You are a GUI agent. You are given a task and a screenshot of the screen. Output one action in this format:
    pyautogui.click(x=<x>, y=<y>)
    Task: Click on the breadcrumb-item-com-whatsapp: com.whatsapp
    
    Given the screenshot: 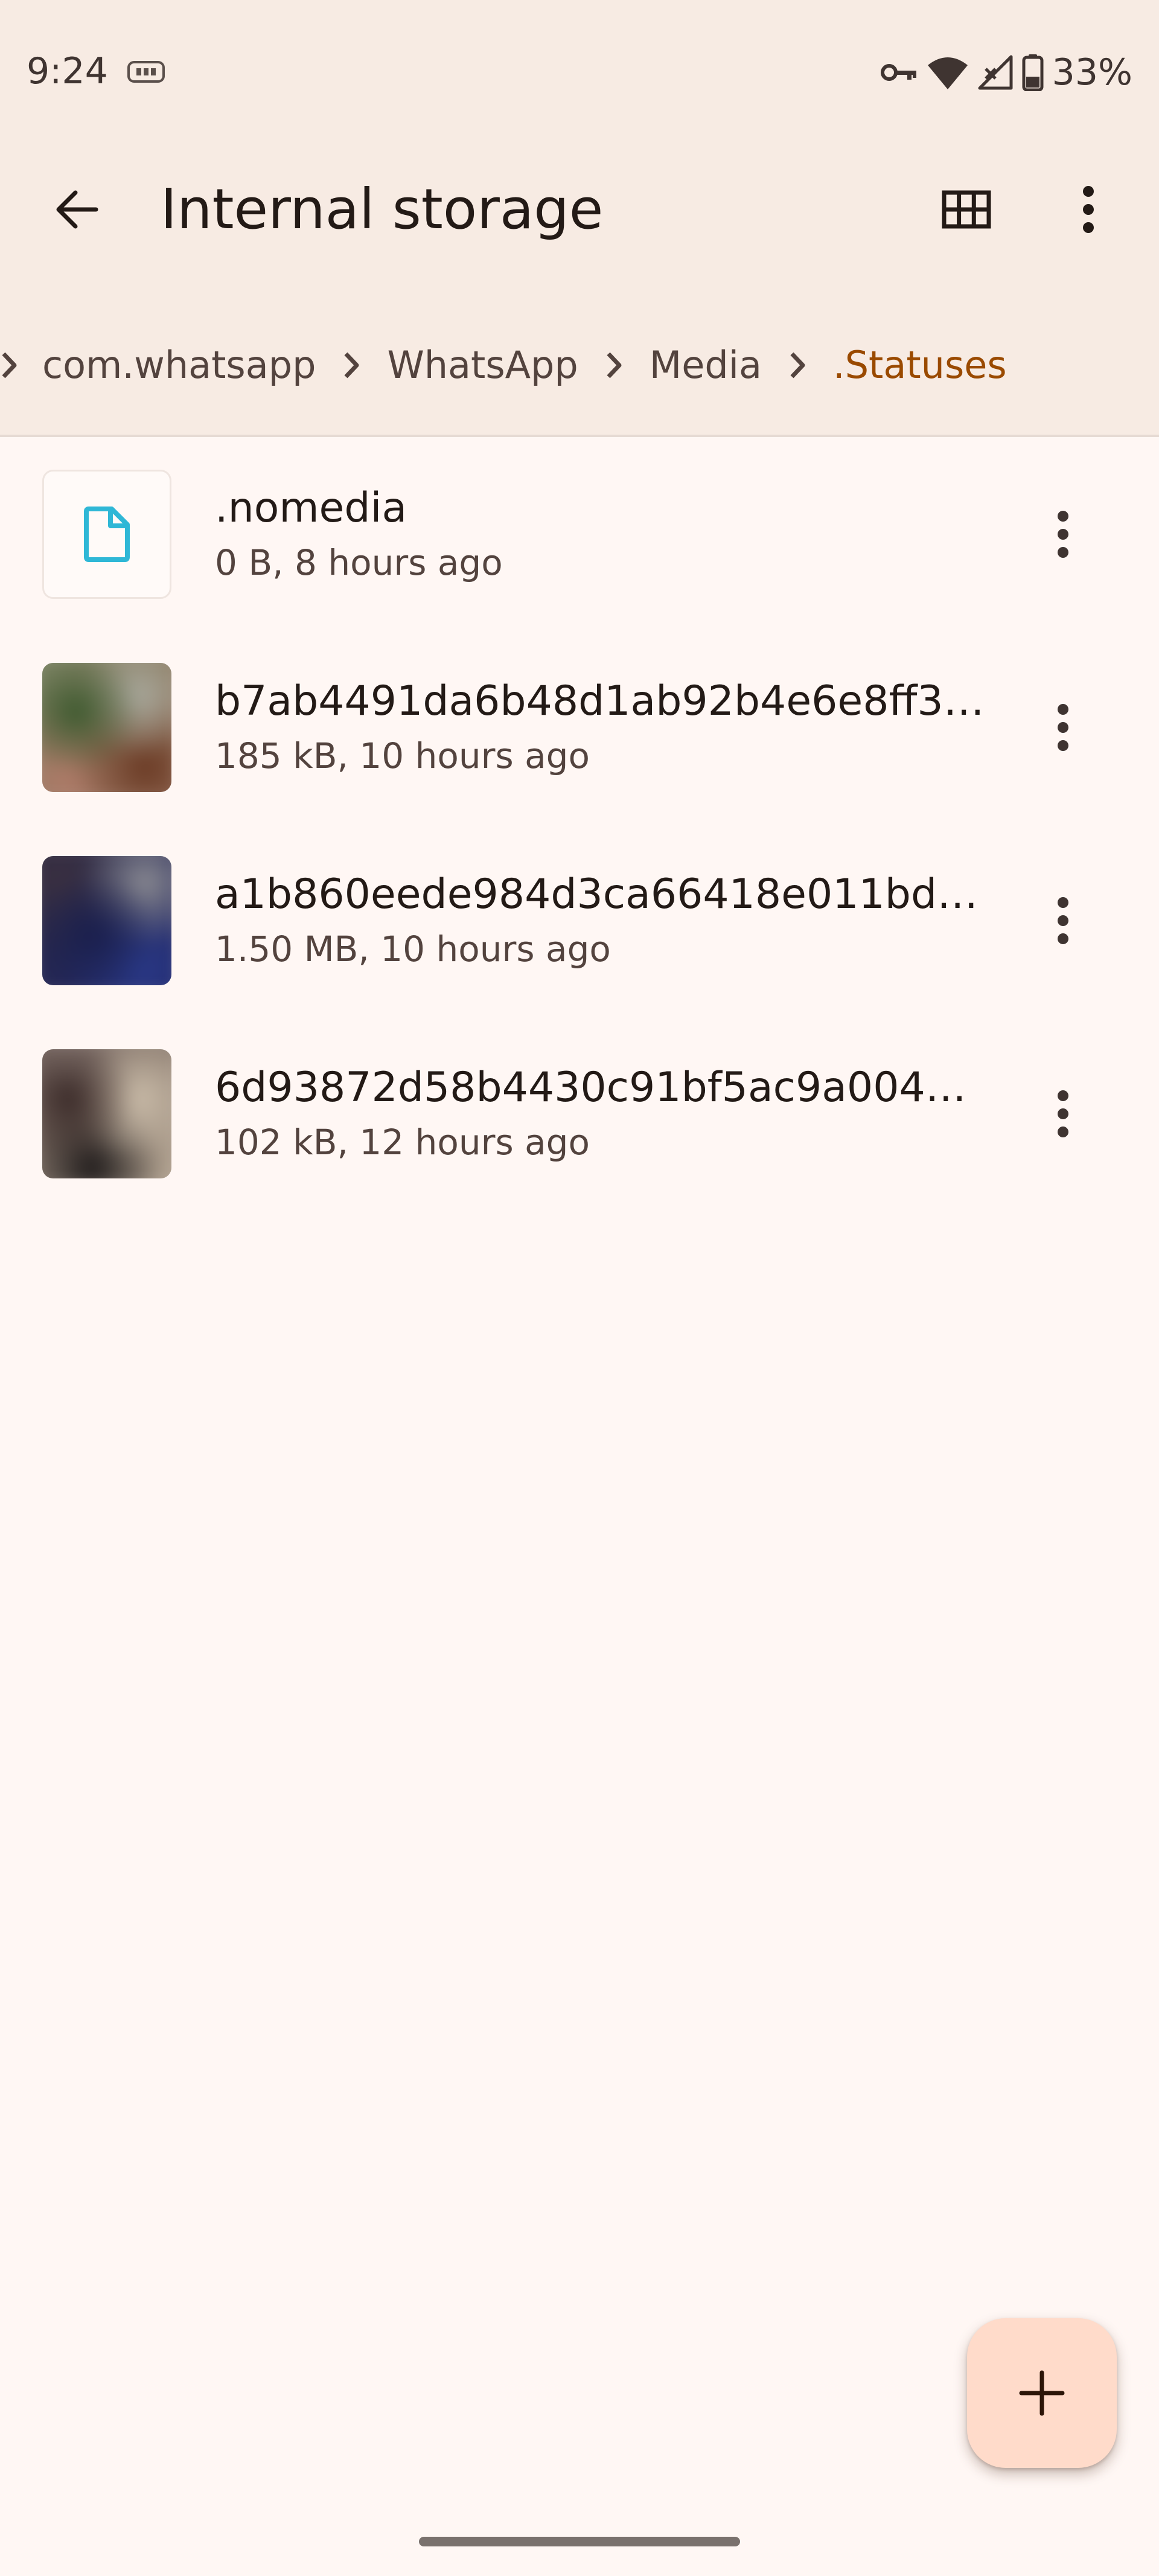 What is the action you would take?
    pyautogui.click(x=180, y=365)
    